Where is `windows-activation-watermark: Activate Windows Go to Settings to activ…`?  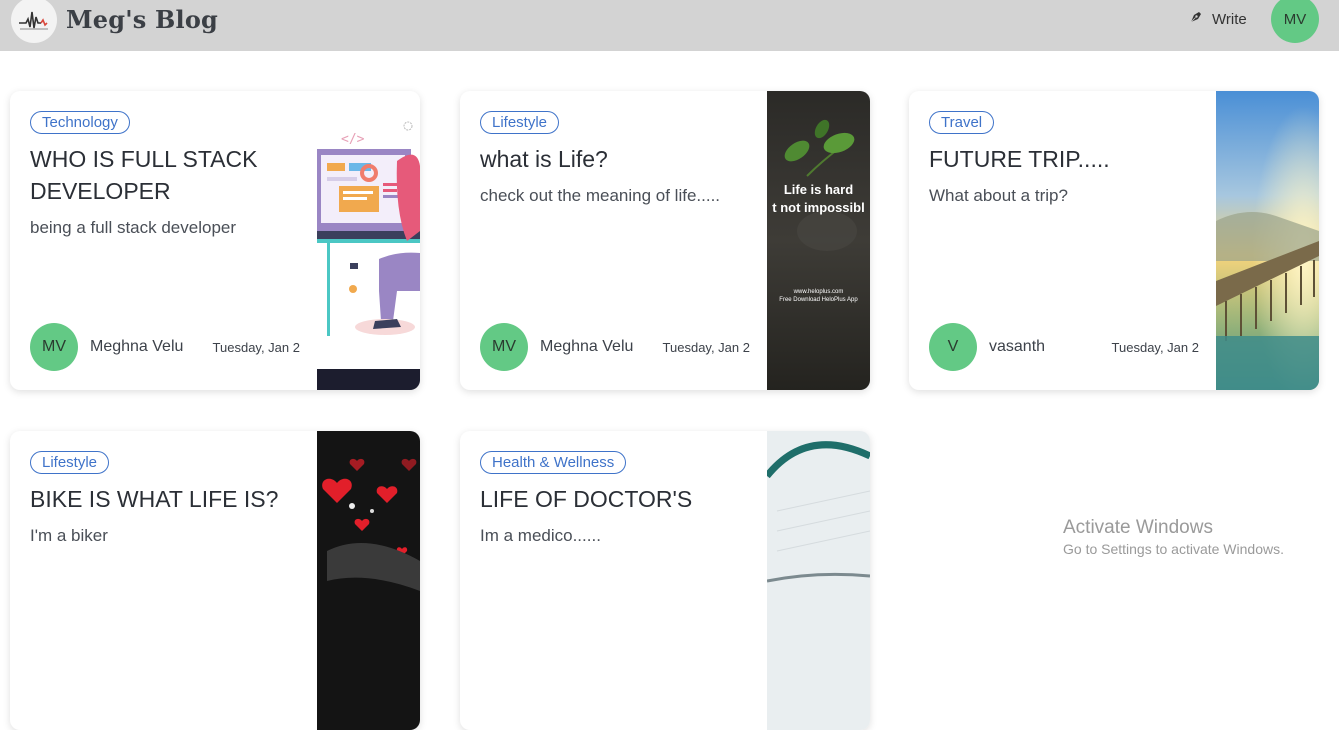 windows-activation-watermark: Activate Windows Go to Settings to activ… is located at coordinates (1173, 537).